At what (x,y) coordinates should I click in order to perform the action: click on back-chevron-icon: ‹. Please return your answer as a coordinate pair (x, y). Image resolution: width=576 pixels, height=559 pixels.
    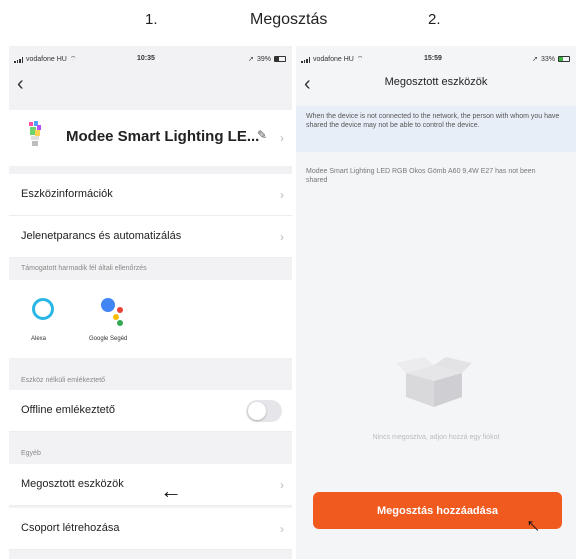
    Looking at the image, I should click on (20, 84).